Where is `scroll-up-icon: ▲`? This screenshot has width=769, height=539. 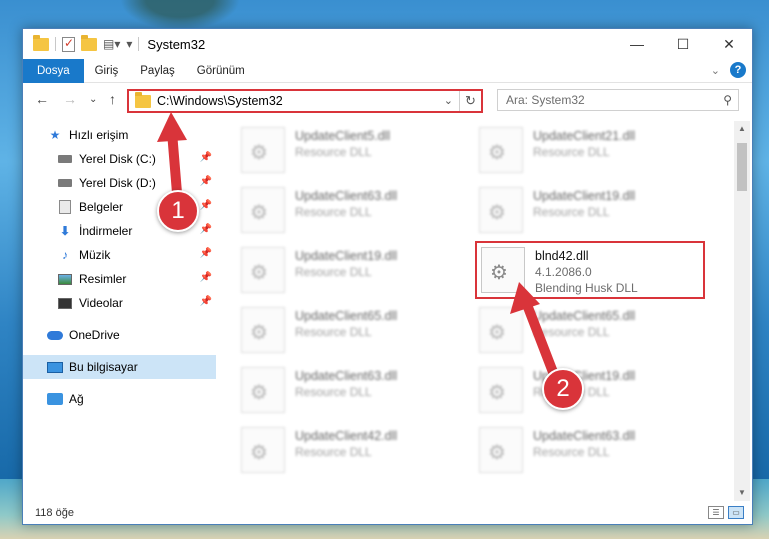
scroll-up-icon: ▲ is located at coordinates (742, 129).